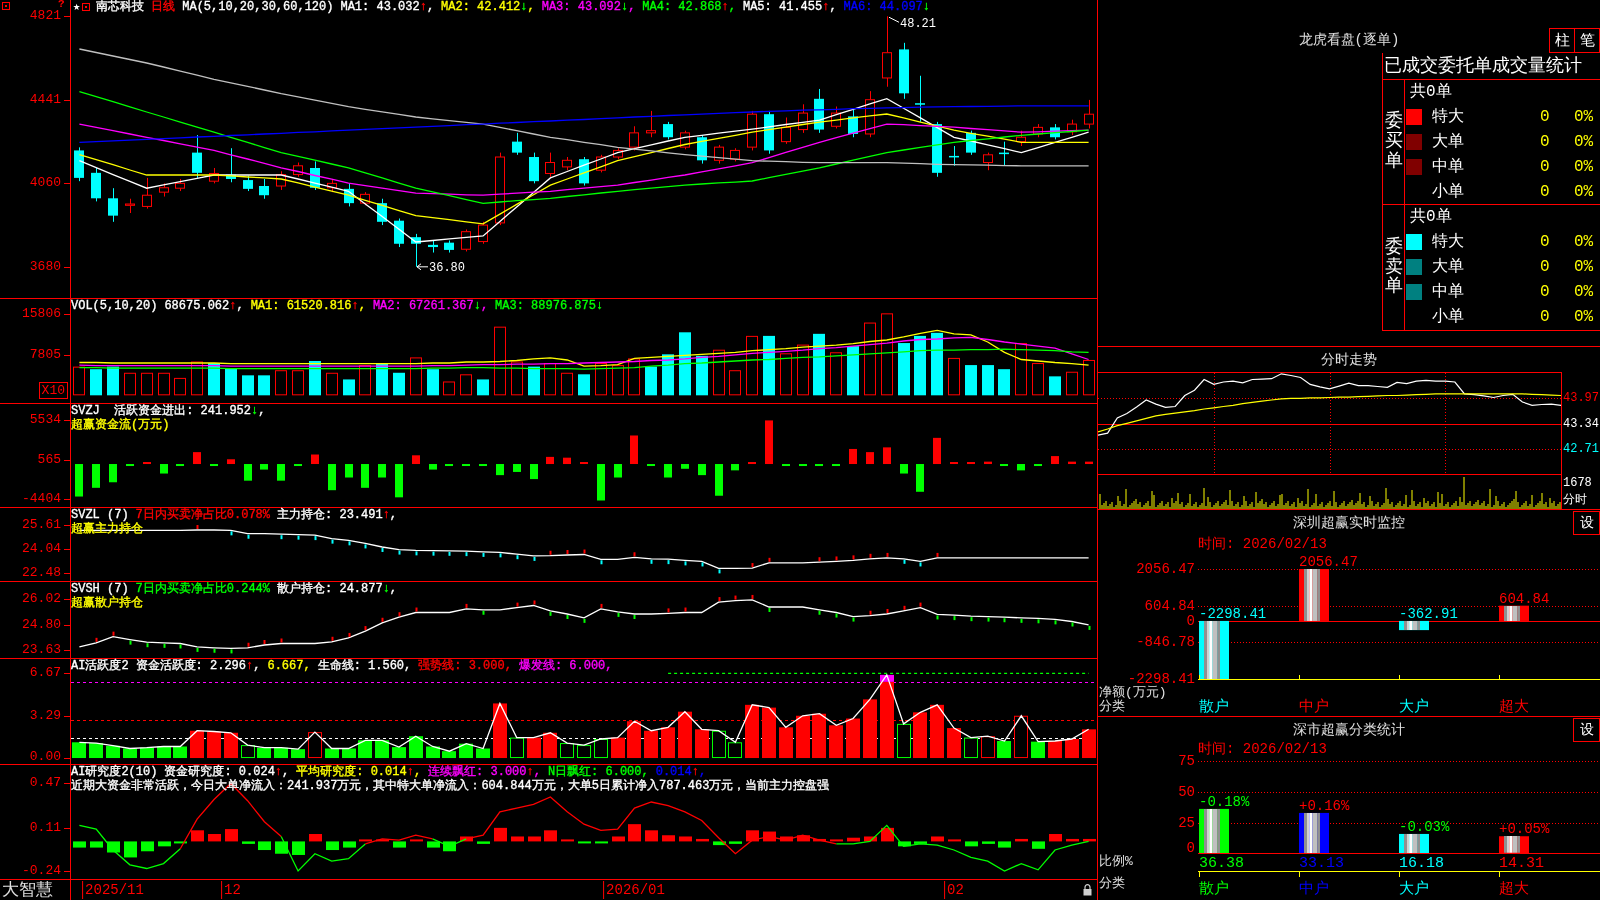  I want to click on axis-tick-label: -4404, so click(41, 498).